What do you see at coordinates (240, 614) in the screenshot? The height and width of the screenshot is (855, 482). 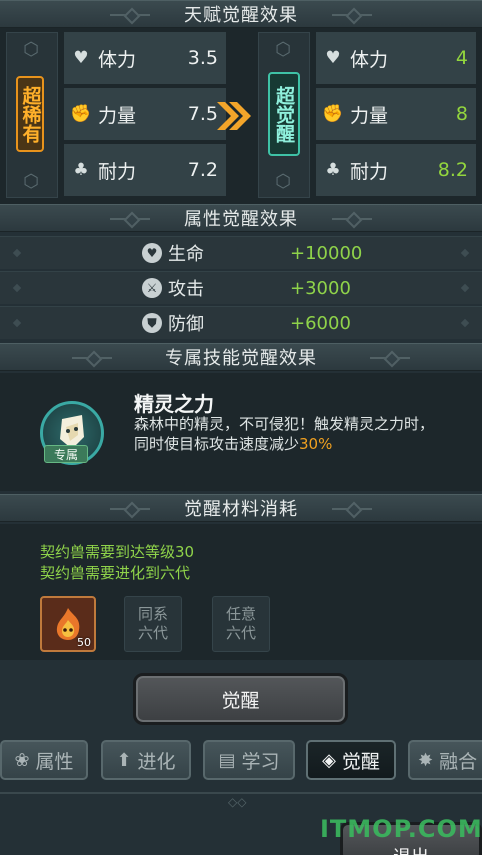 I see `slot-label: 任意` at bounding box center [240, 614].